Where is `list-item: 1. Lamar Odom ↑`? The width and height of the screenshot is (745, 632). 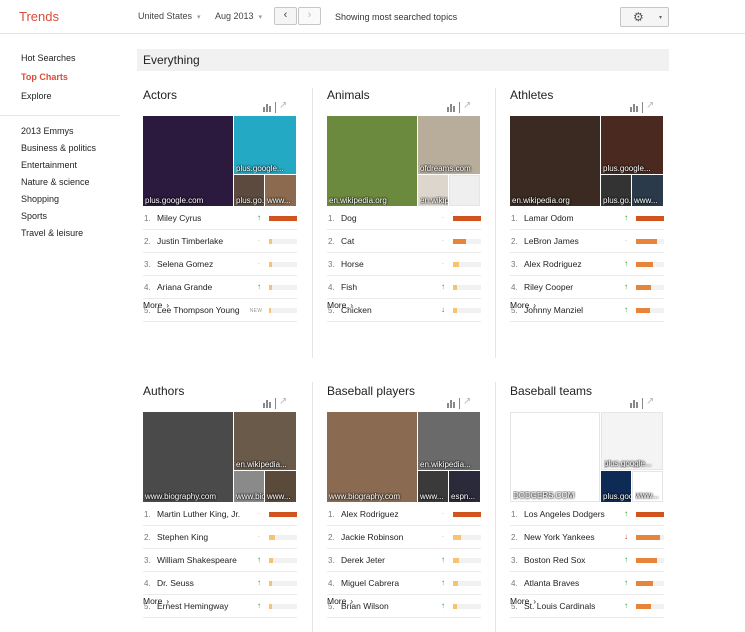
list-item: 1. Lamar Odom ↑ is located at coordinates (587, 218).